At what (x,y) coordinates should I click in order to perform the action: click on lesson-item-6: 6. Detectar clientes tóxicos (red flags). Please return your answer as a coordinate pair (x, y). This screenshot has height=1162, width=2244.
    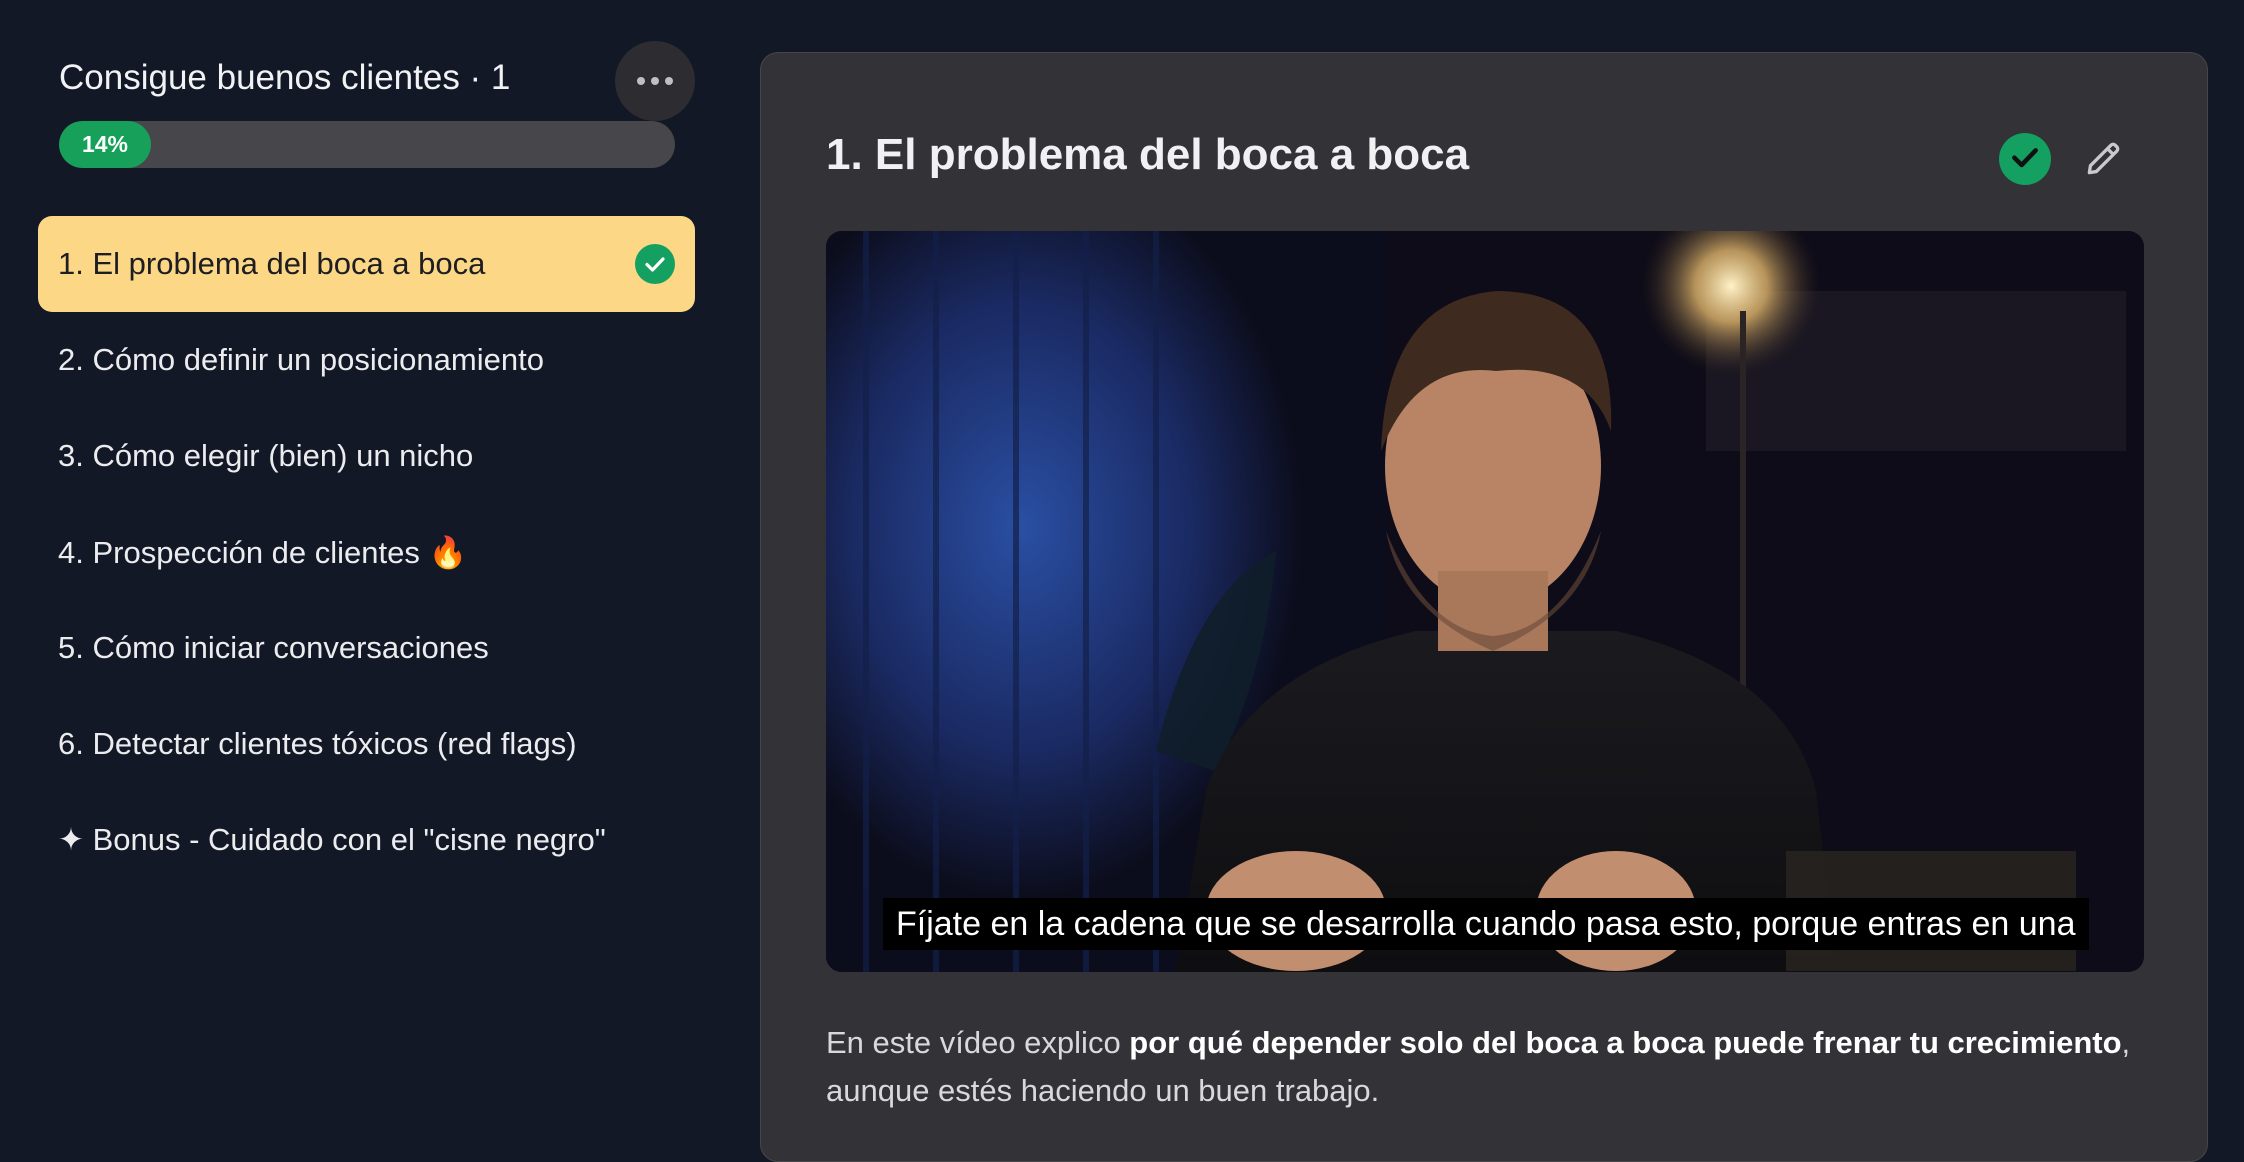
    Looking at the image, I should click on (366, 744).